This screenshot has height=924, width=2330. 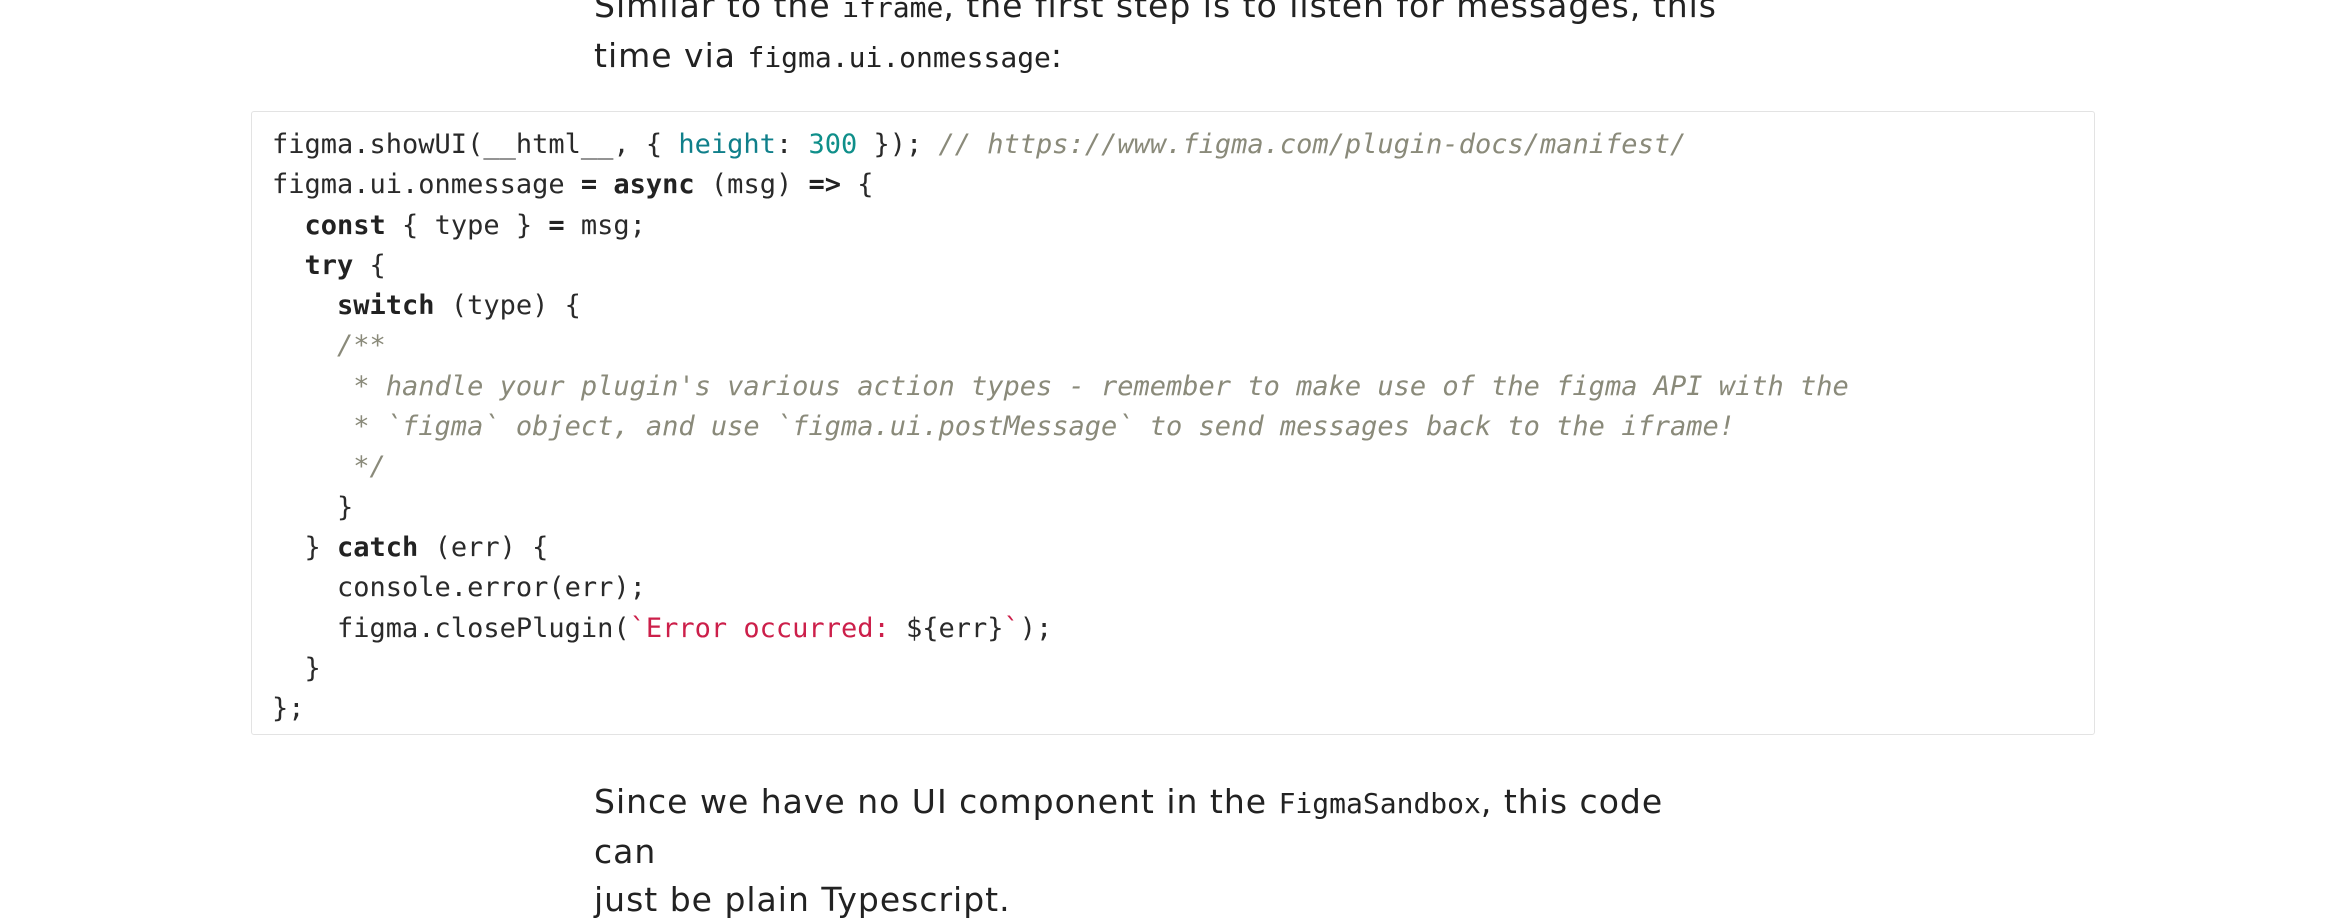 I want to click on code-line-9: */, so click(x=329, y=467).